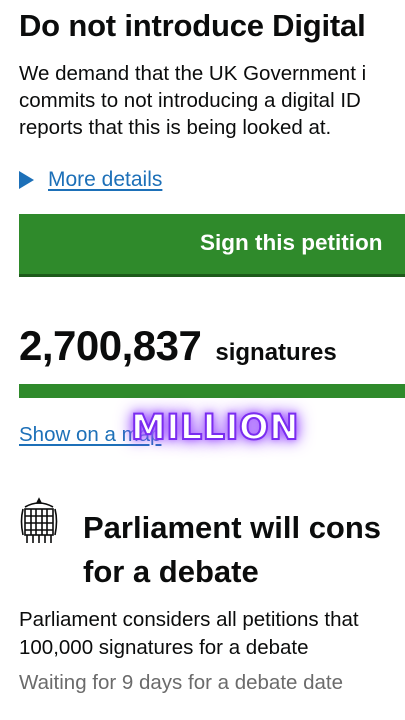  I want to click on summary-line: reports that this is being looked at., so click(175, 127).